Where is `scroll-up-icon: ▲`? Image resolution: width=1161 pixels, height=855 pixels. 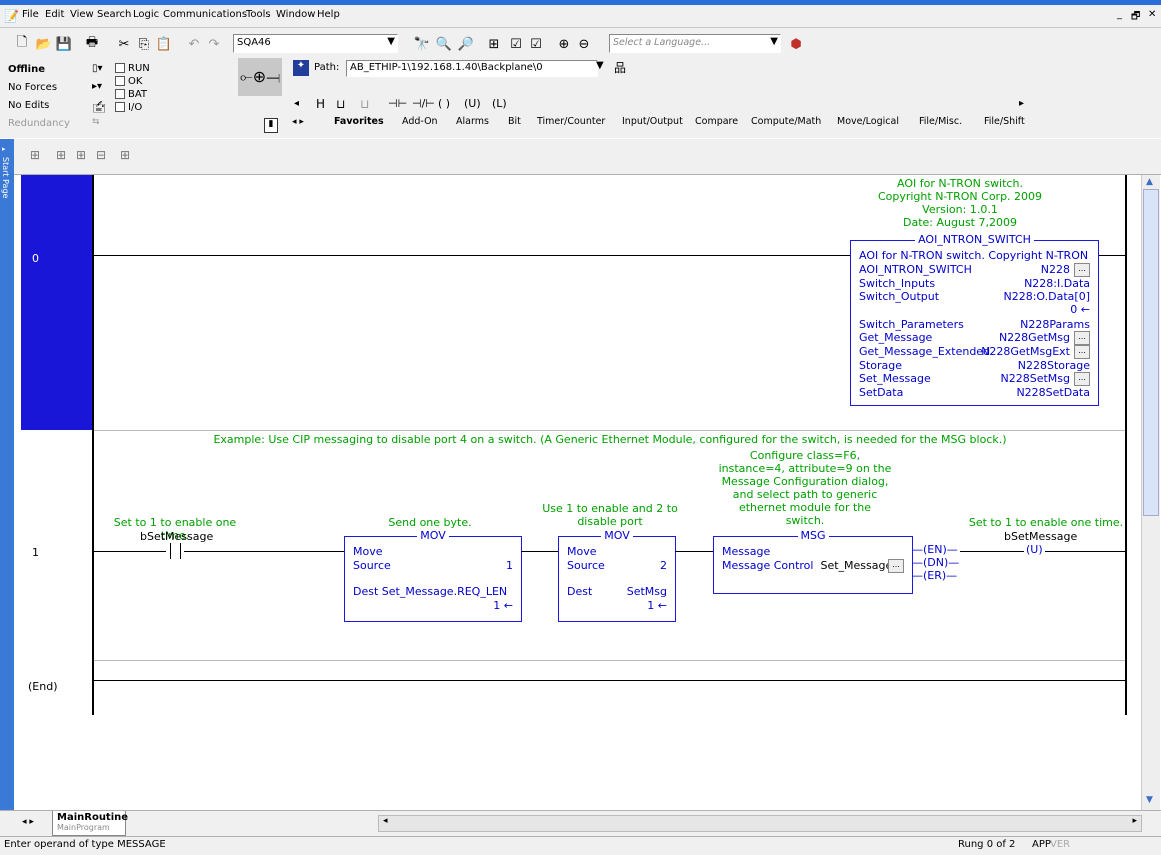 scroll-up-icon: ▲ is located at coordinates (1149, 182).